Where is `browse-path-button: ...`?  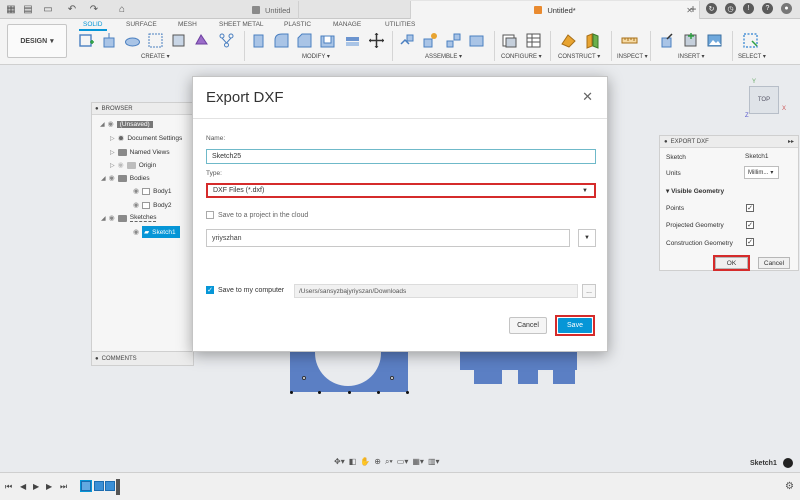
browse-path-button: ... is located at coordinates (589, 291).